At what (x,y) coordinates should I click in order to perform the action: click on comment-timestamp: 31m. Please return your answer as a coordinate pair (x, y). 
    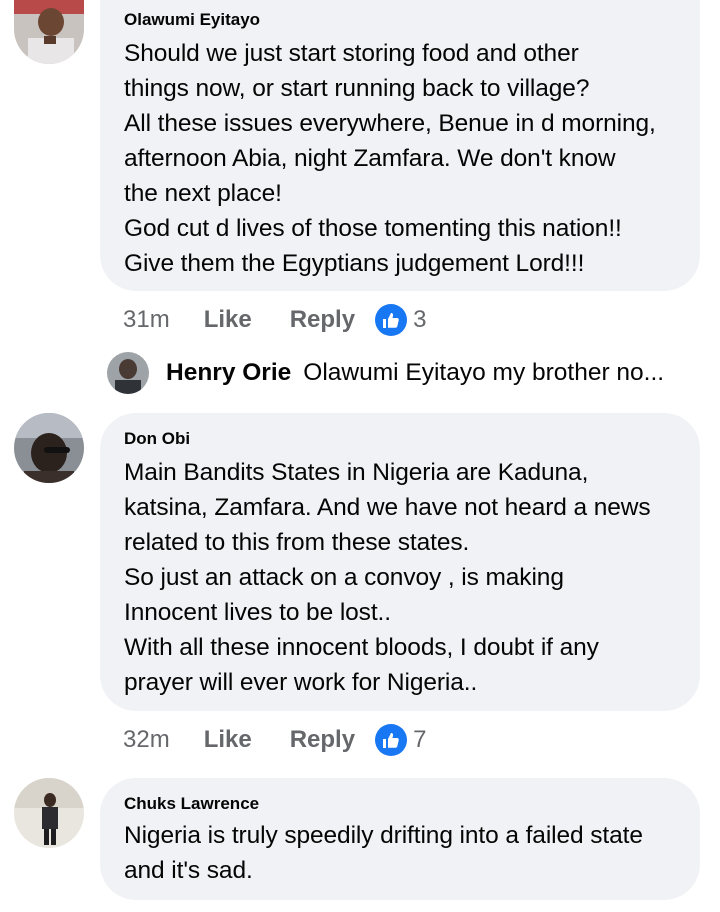
    Looking at the image, I should click on (146, 320).